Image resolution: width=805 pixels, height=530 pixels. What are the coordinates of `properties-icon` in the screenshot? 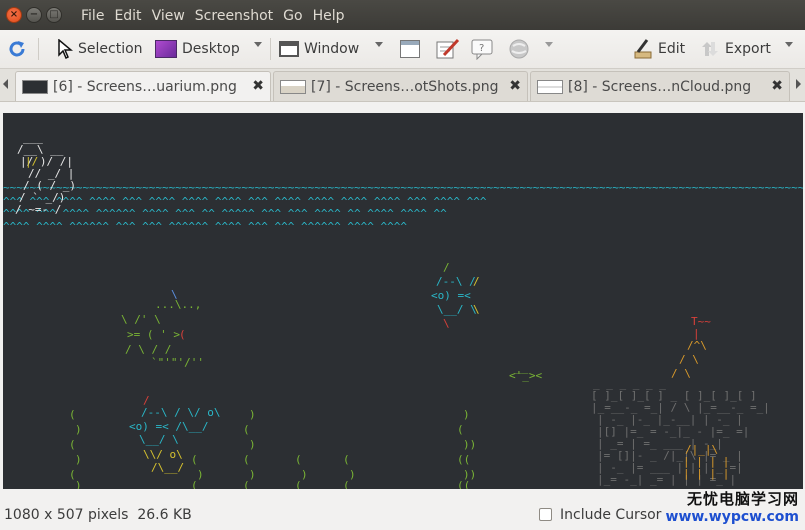 It's located at (410, 49).